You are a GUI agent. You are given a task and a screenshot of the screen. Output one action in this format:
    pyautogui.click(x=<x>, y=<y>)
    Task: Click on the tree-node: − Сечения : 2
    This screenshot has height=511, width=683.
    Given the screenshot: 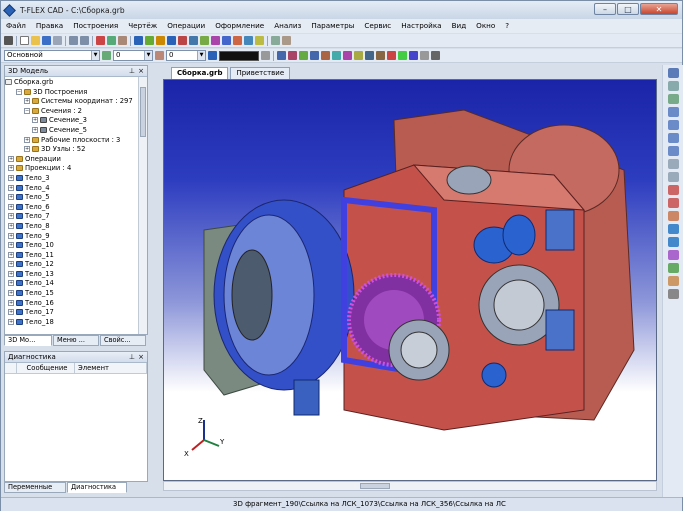 What is the action you would take?
    pyautogui.click(x=71, y=112)
    